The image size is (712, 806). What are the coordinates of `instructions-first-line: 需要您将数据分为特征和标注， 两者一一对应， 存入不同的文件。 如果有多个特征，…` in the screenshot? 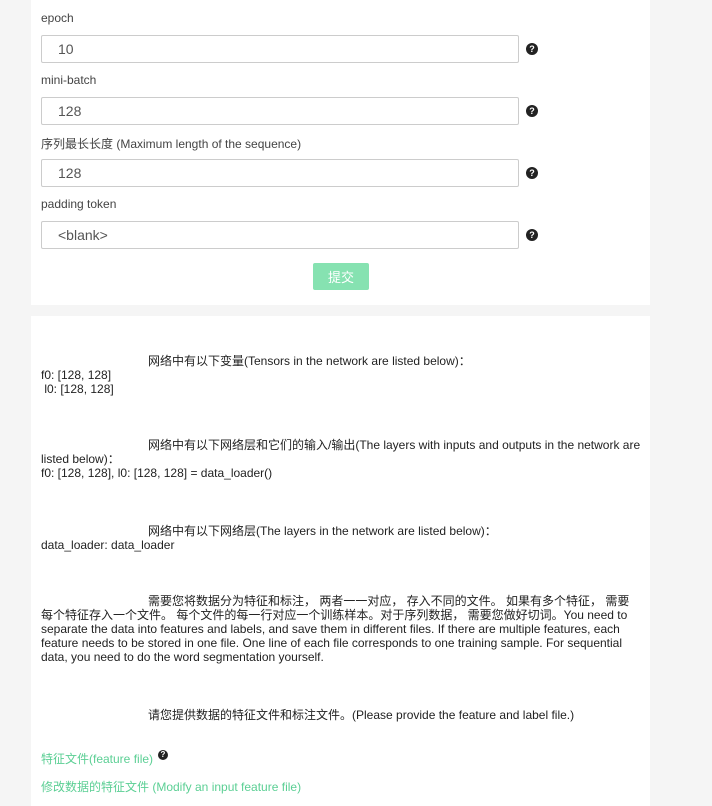 It's located at (389, 601).